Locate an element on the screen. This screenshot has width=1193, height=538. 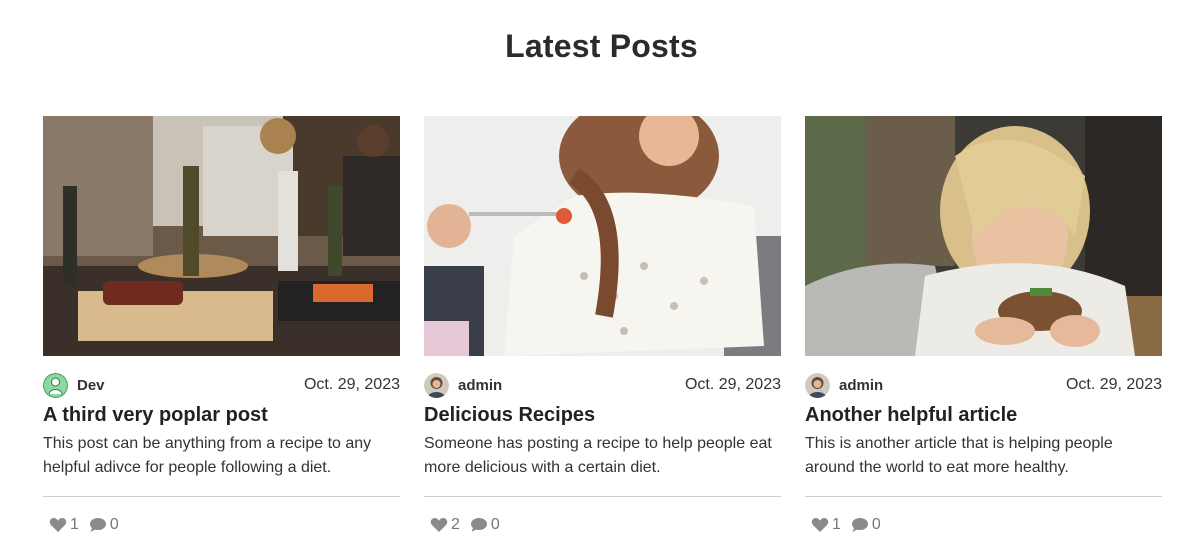
post-stats: 2 0 is located at coordinates (602, 525).